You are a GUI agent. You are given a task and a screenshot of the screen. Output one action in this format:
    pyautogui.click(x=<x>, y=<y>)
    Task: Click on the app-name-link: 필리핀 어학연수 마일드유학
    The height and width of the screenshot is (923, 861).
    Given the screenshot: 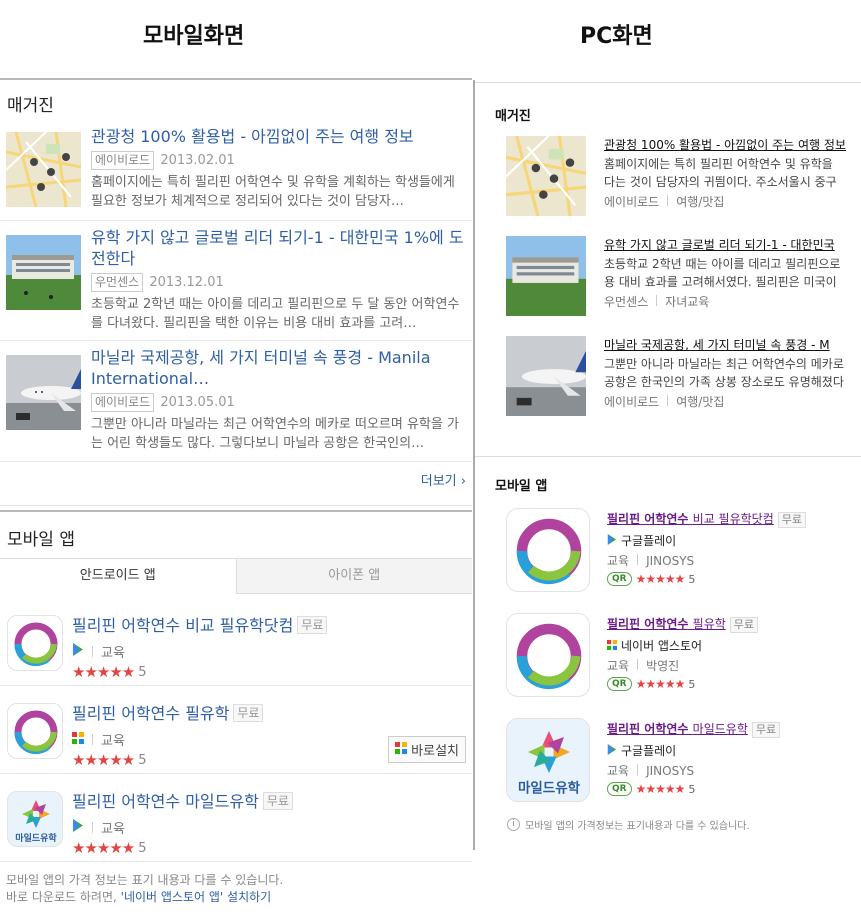 What is the action you would take?
    pyautogui.click(x=677, y=729)
    